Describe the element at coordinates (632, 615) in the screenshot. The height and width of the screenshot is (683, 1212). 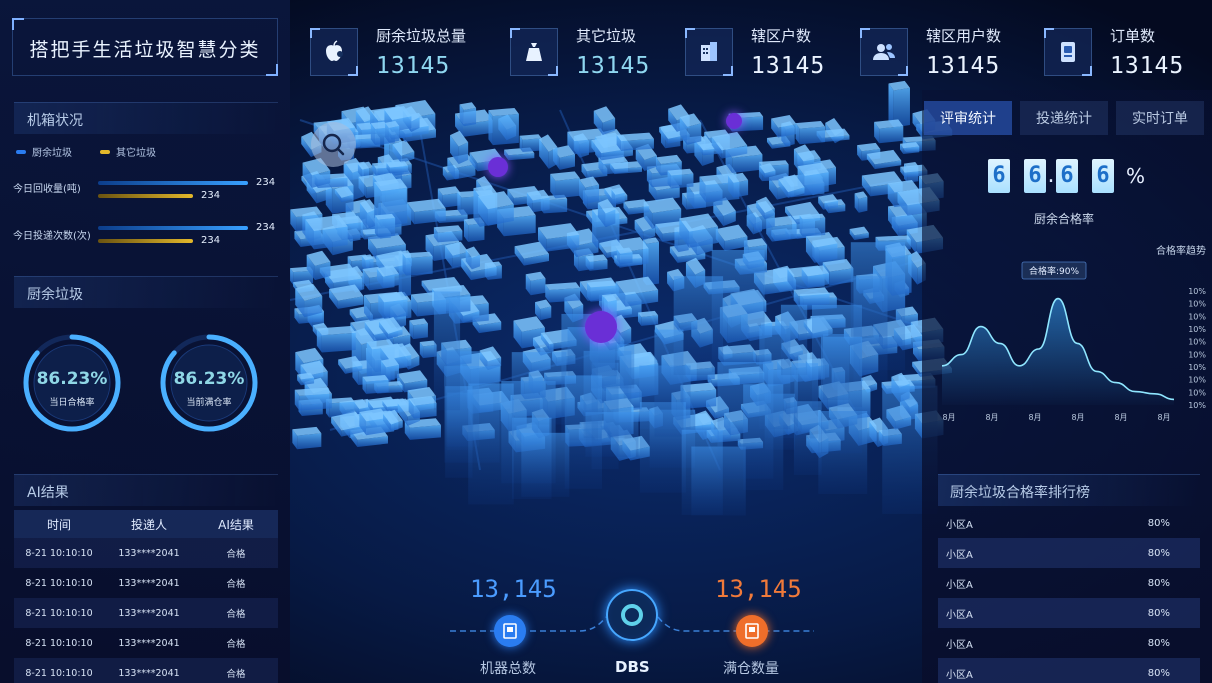
I see `dbs-hub-icon` at that location.